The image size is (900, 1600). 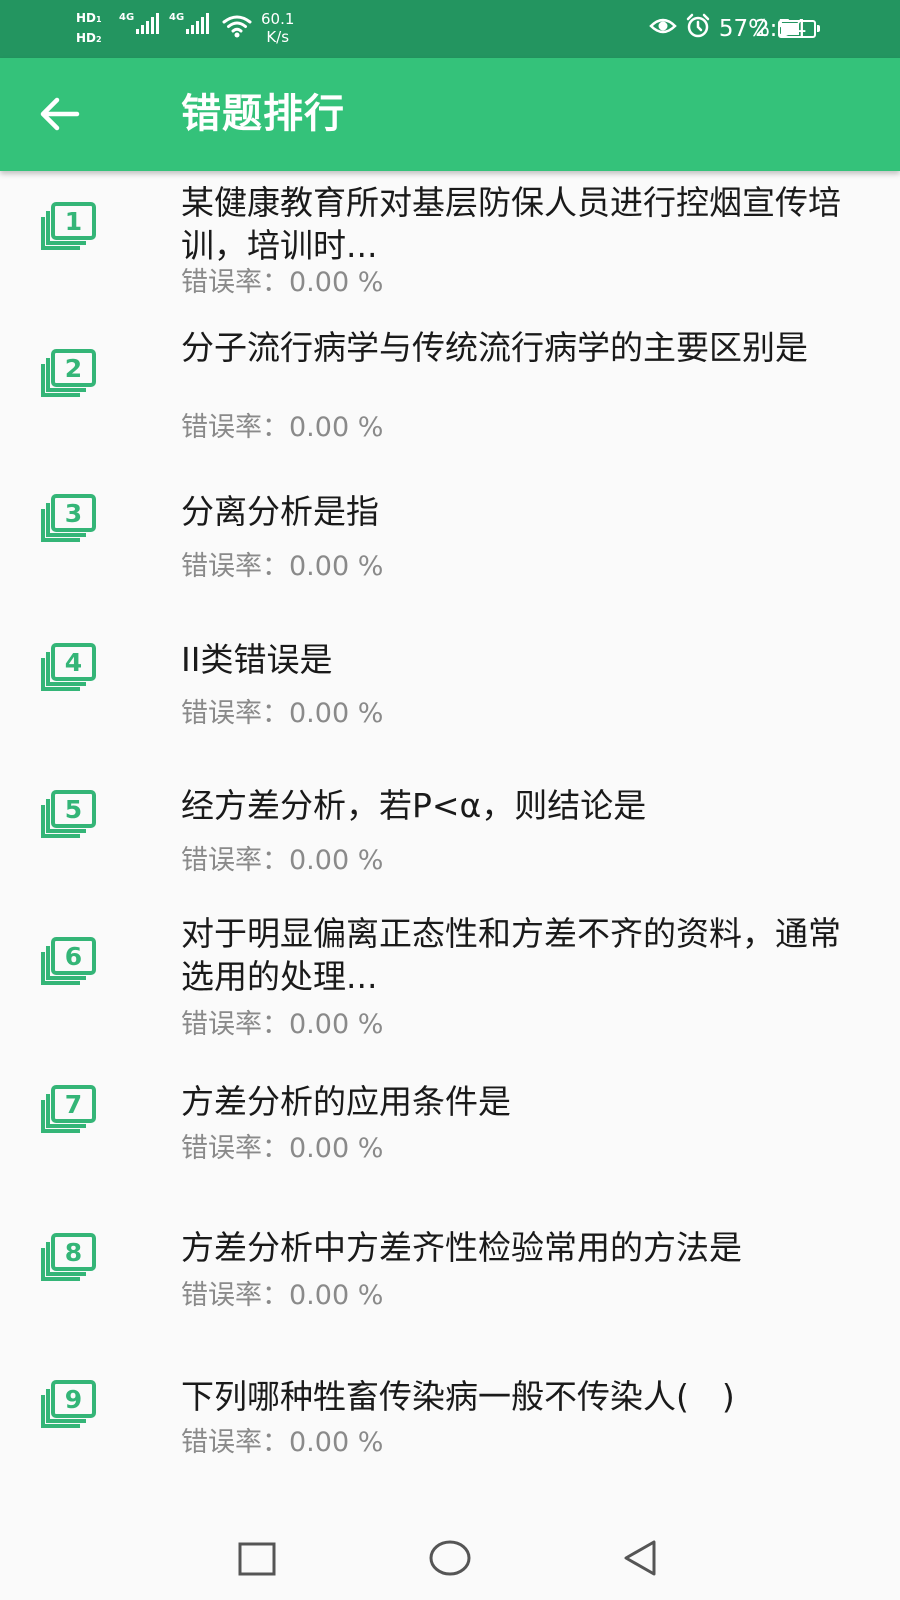 I want to click on home-button, so click(x=450, y=1558).